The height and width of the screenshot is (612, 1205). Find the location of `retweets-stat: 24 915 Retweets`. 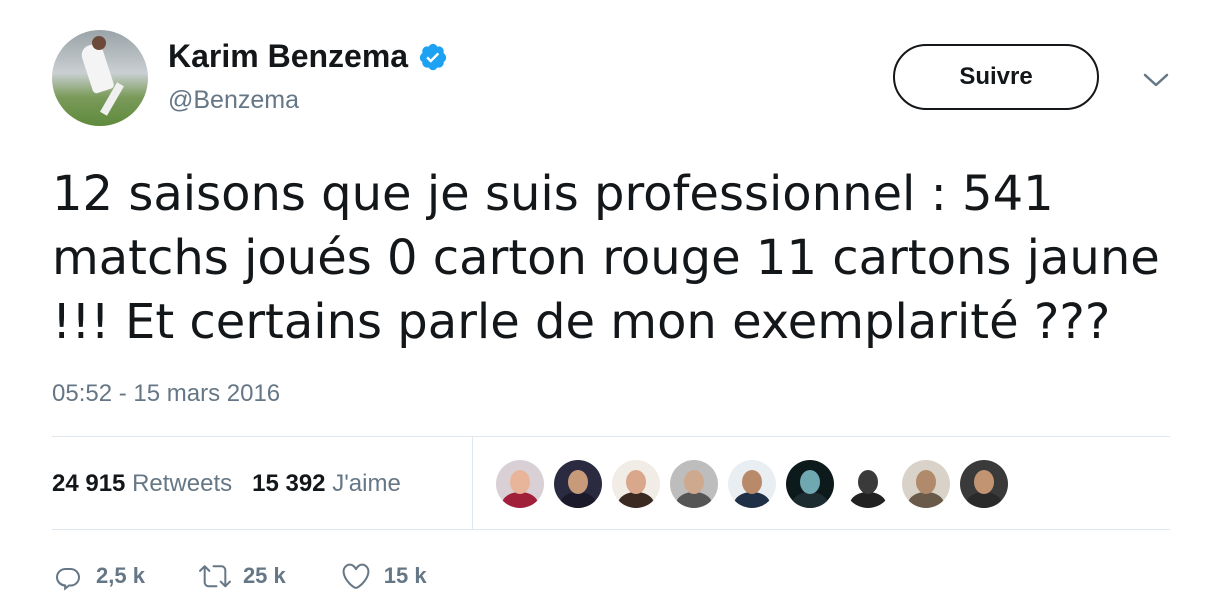

retweets-stat: 24 915 Retweets is located at coordinates (142, 484).